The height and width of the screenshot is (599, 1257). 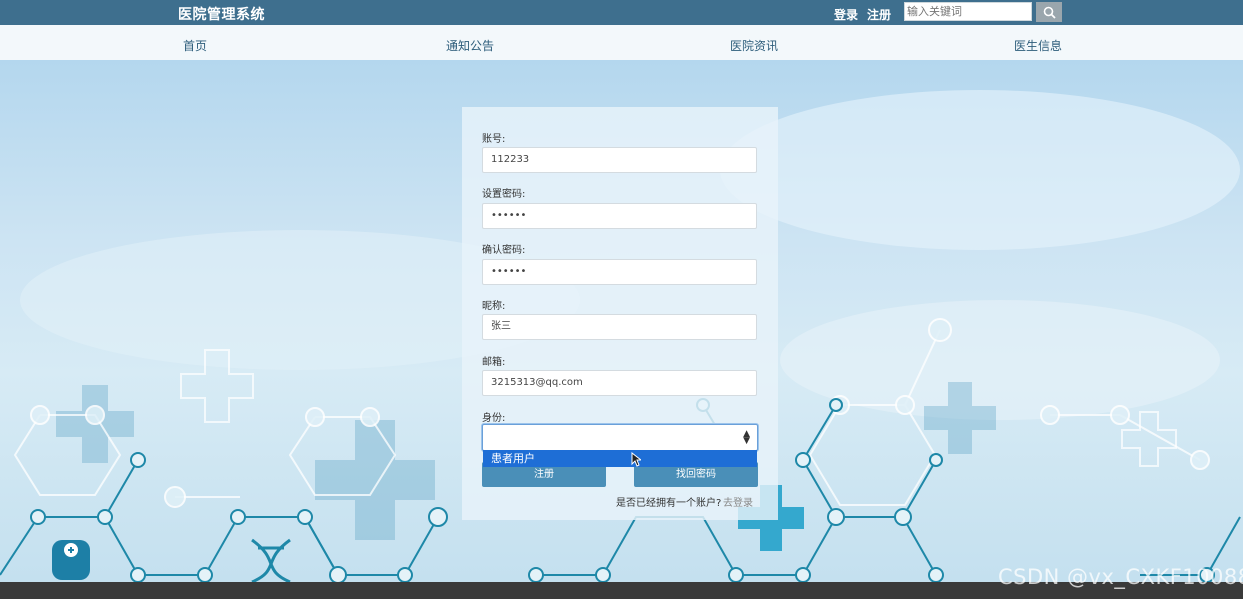 I want to click on nickname-field: 张三, so click(x=619, y=327).